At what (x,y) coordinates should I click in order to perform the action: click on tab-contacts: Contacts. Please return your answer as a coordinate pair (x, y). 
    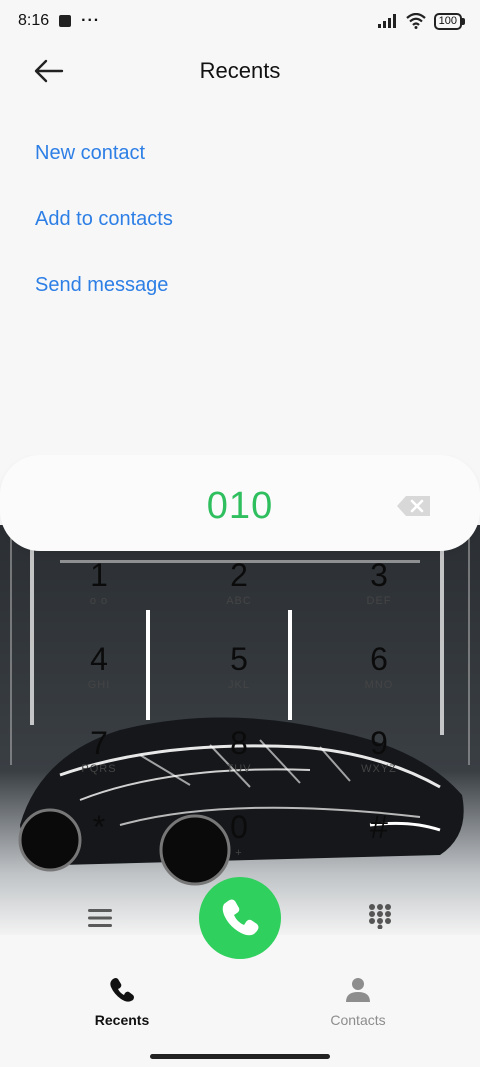
    Looking at the image, I should click on (358, 1001).